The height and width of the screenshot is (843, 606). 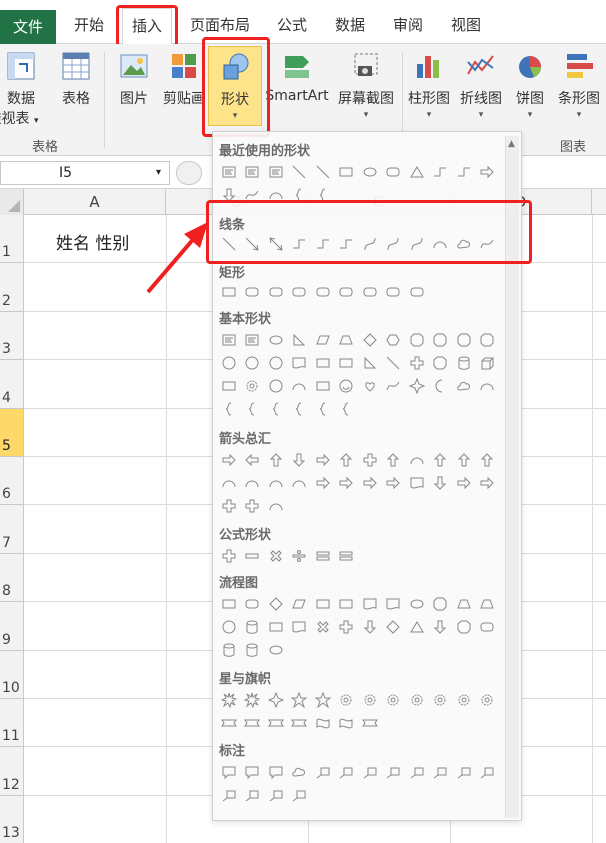 What do you see at coordinates (323, 171) in the screenshot?
I see `line-shape-icon` at bounding box center [323, 171].